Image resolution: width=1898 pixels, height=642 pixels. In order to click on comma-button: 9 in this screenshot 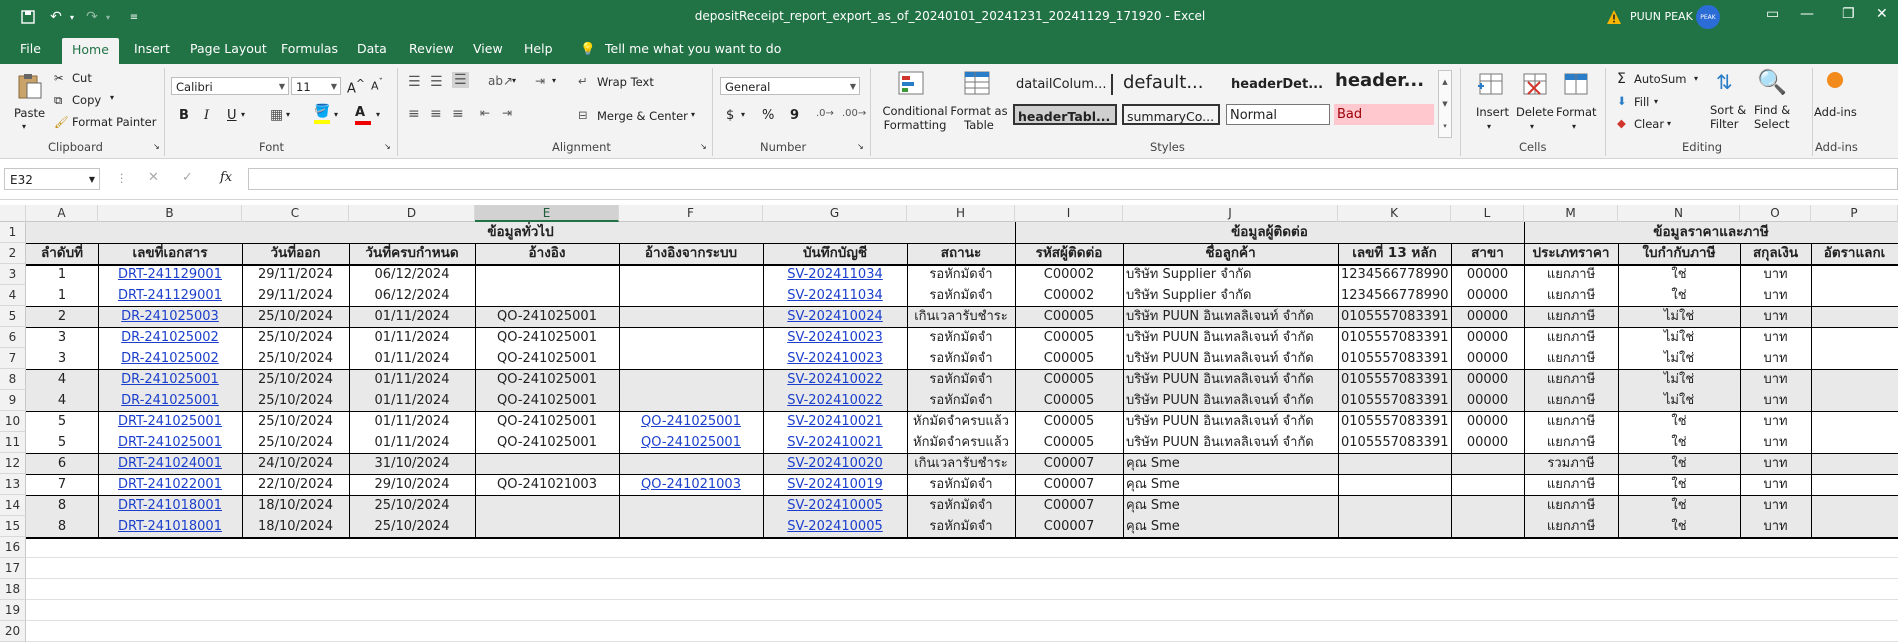, I will do `click(794, 115)`.